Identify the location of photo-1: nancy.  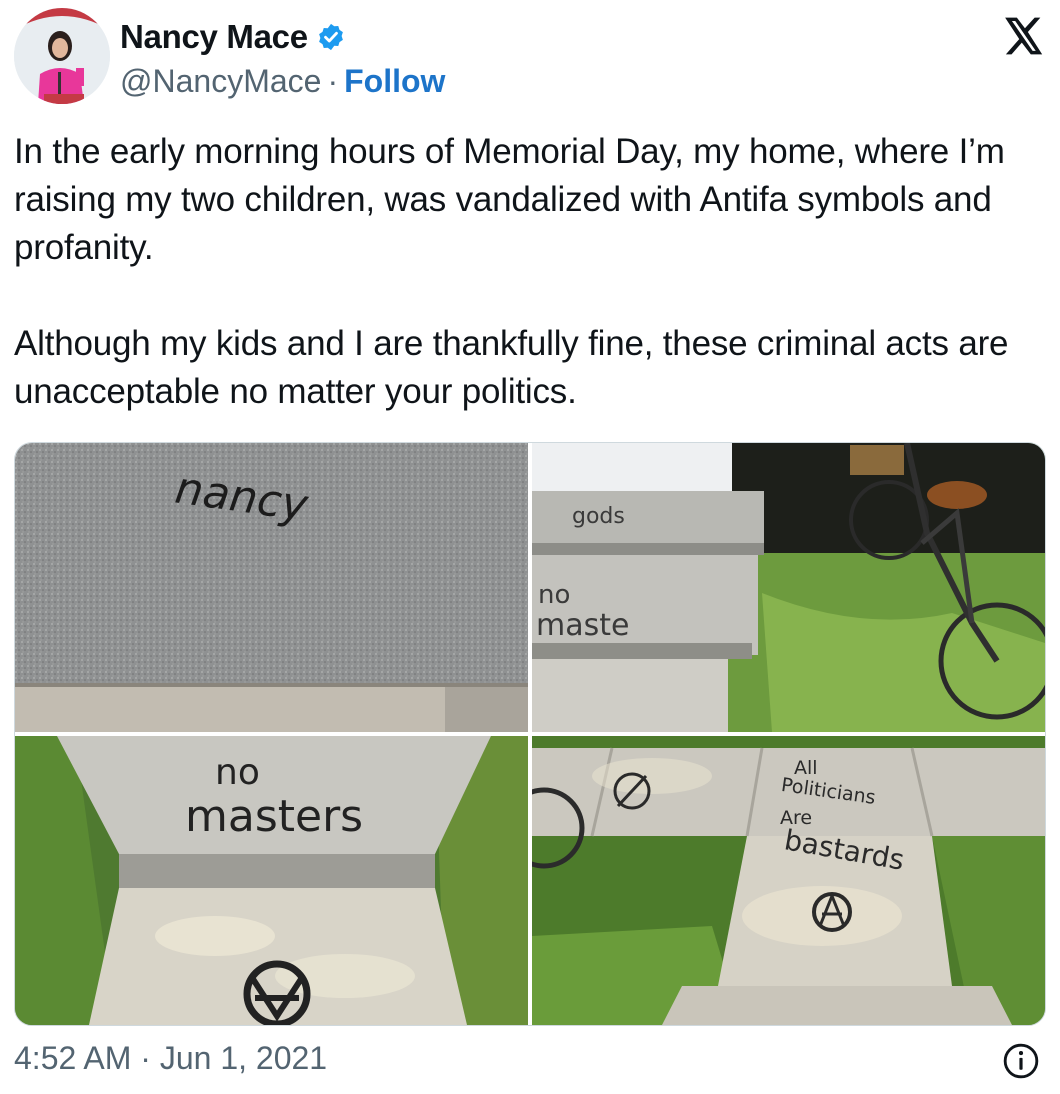
(271, 587).